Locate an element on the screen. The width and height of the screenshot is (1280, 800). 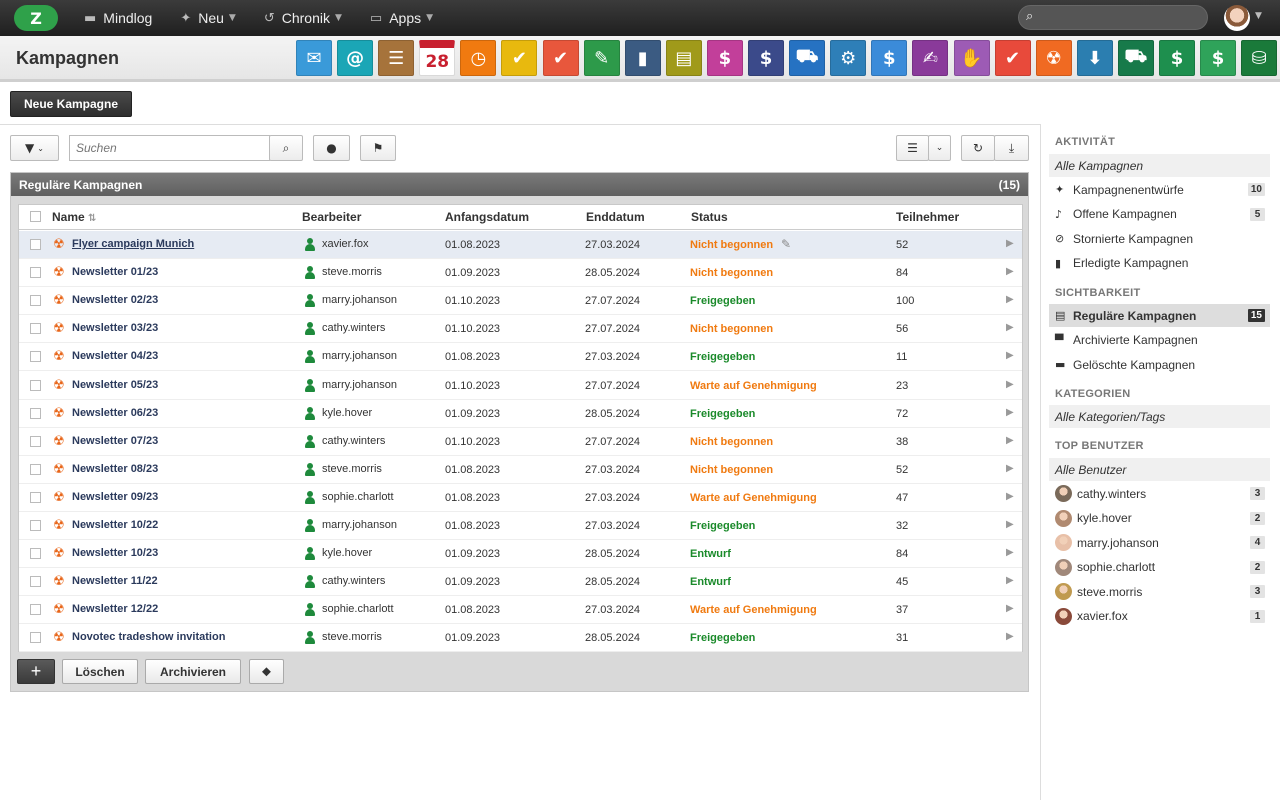
campaign-name-link: Newsletter 09/23 is located at coordinates (115, 497).